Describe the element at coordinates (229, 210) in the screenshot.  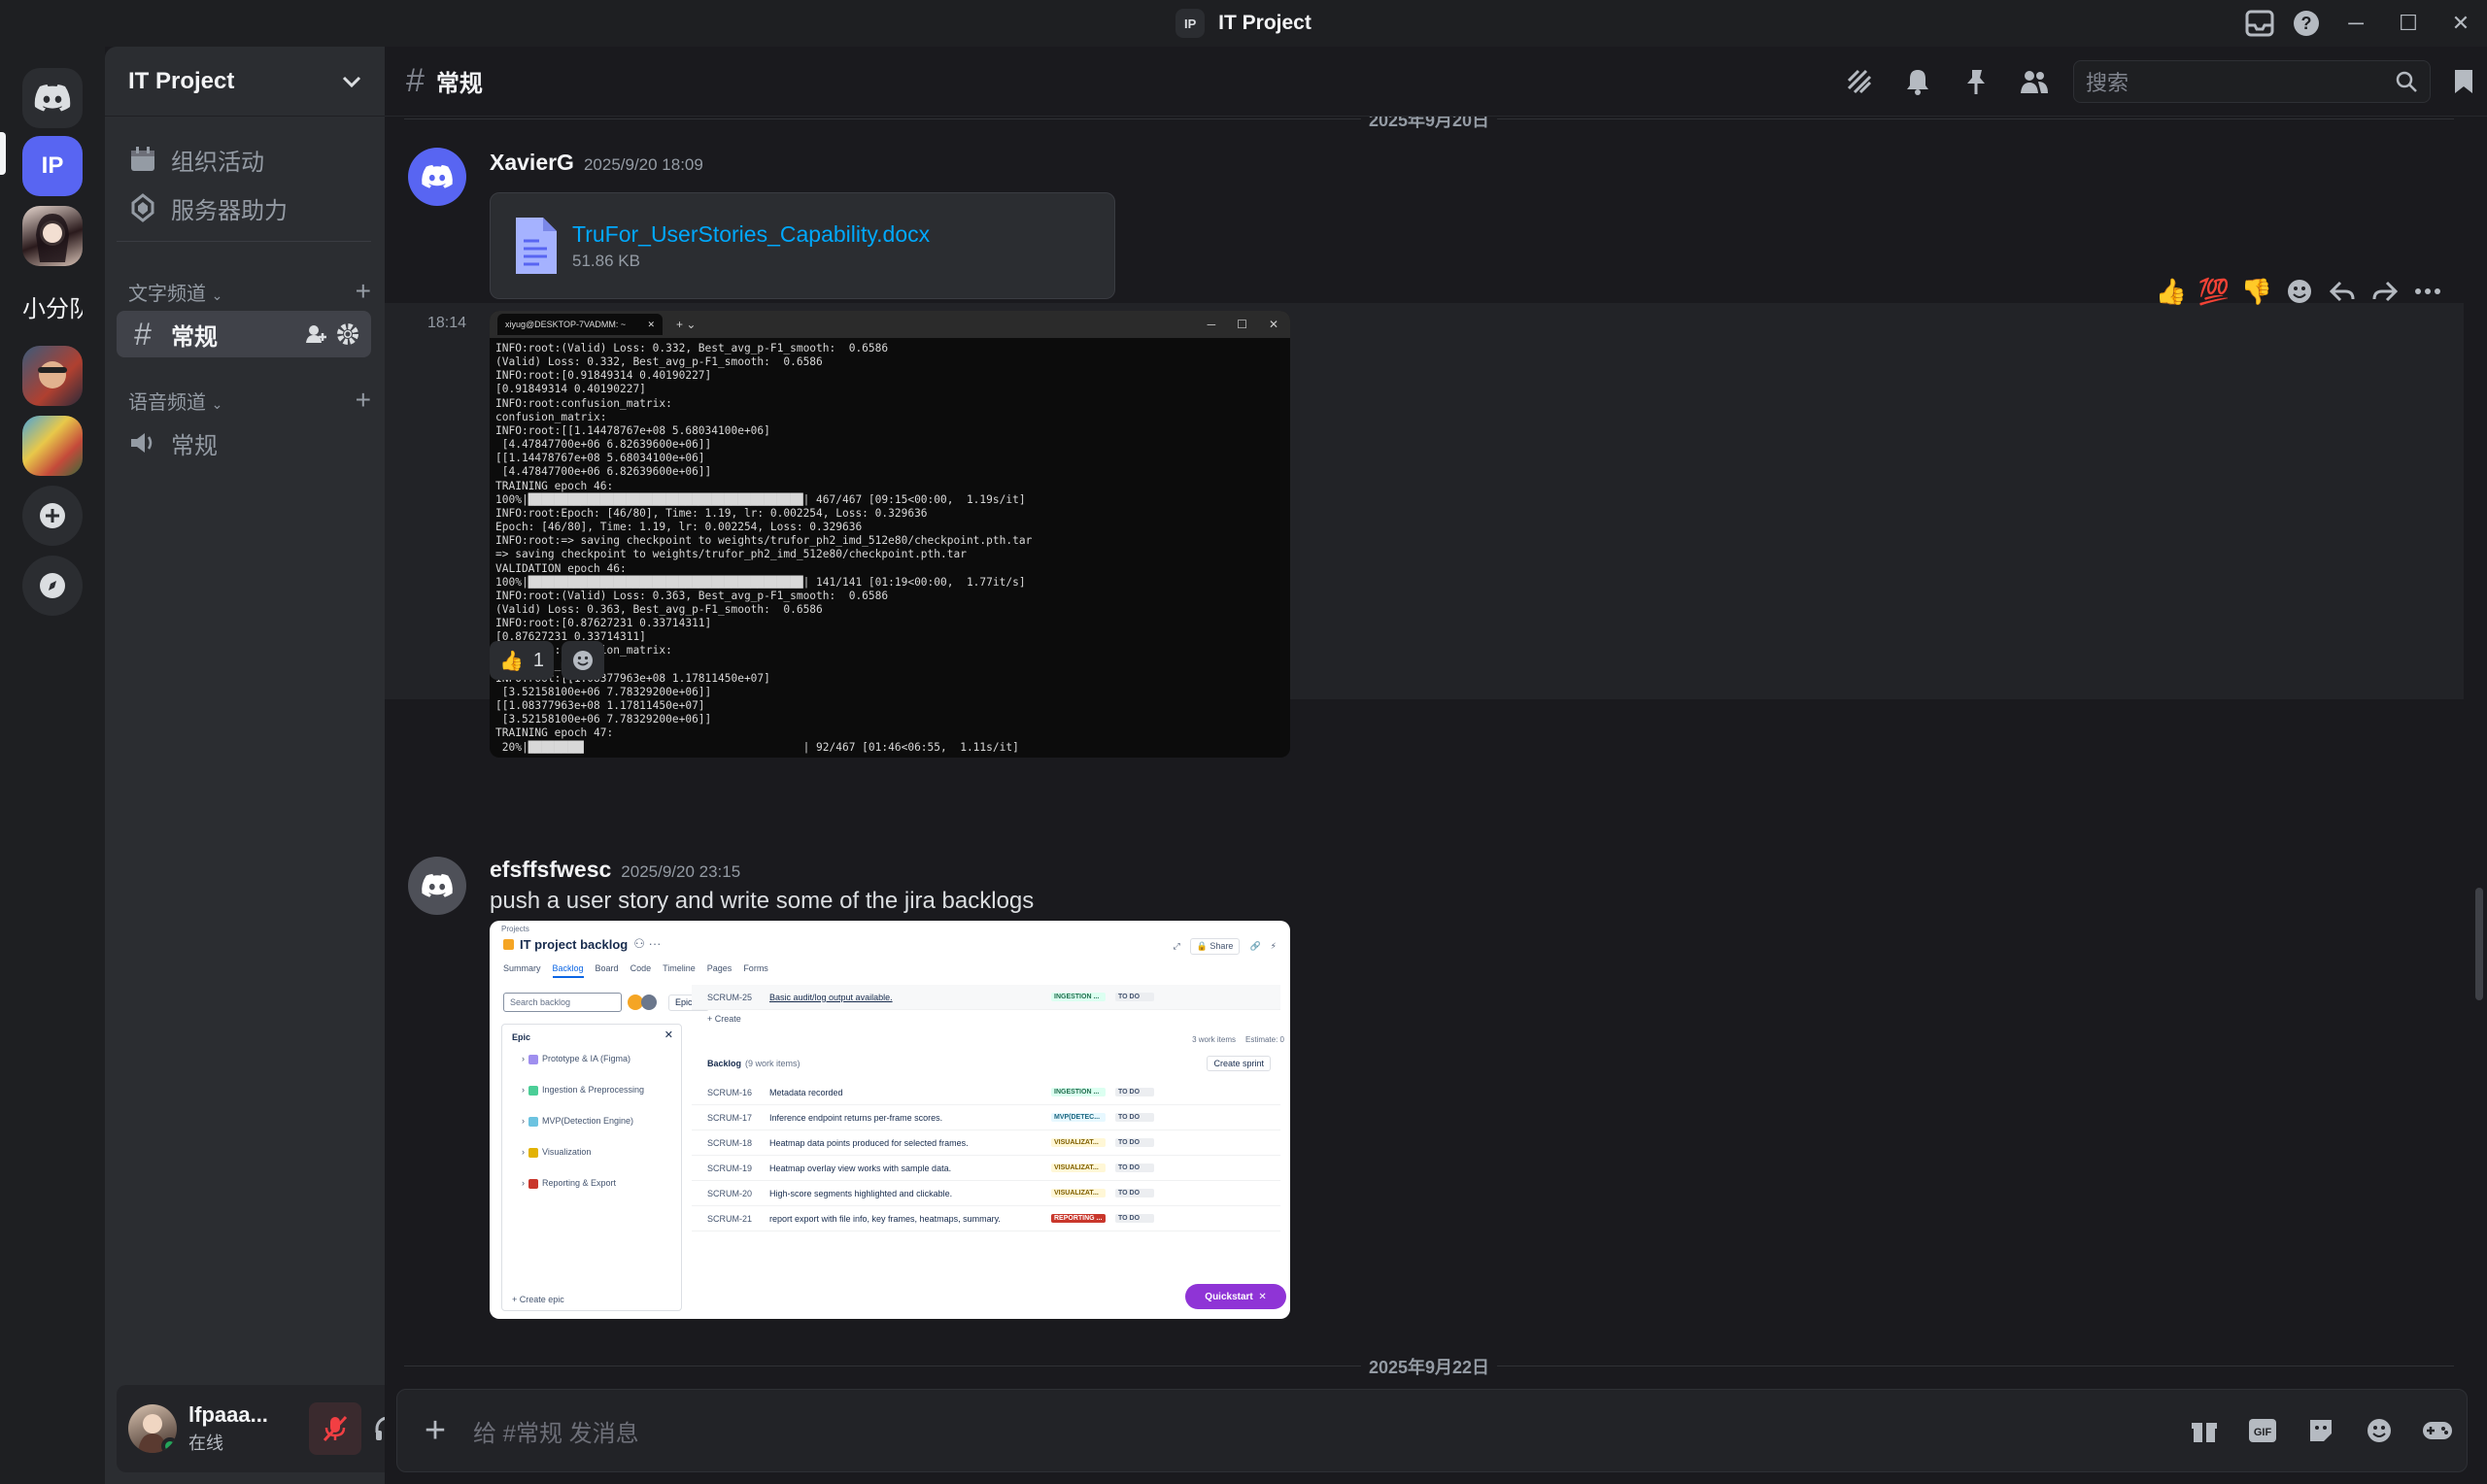
I see `boost-label: 服务器助力` at that location.